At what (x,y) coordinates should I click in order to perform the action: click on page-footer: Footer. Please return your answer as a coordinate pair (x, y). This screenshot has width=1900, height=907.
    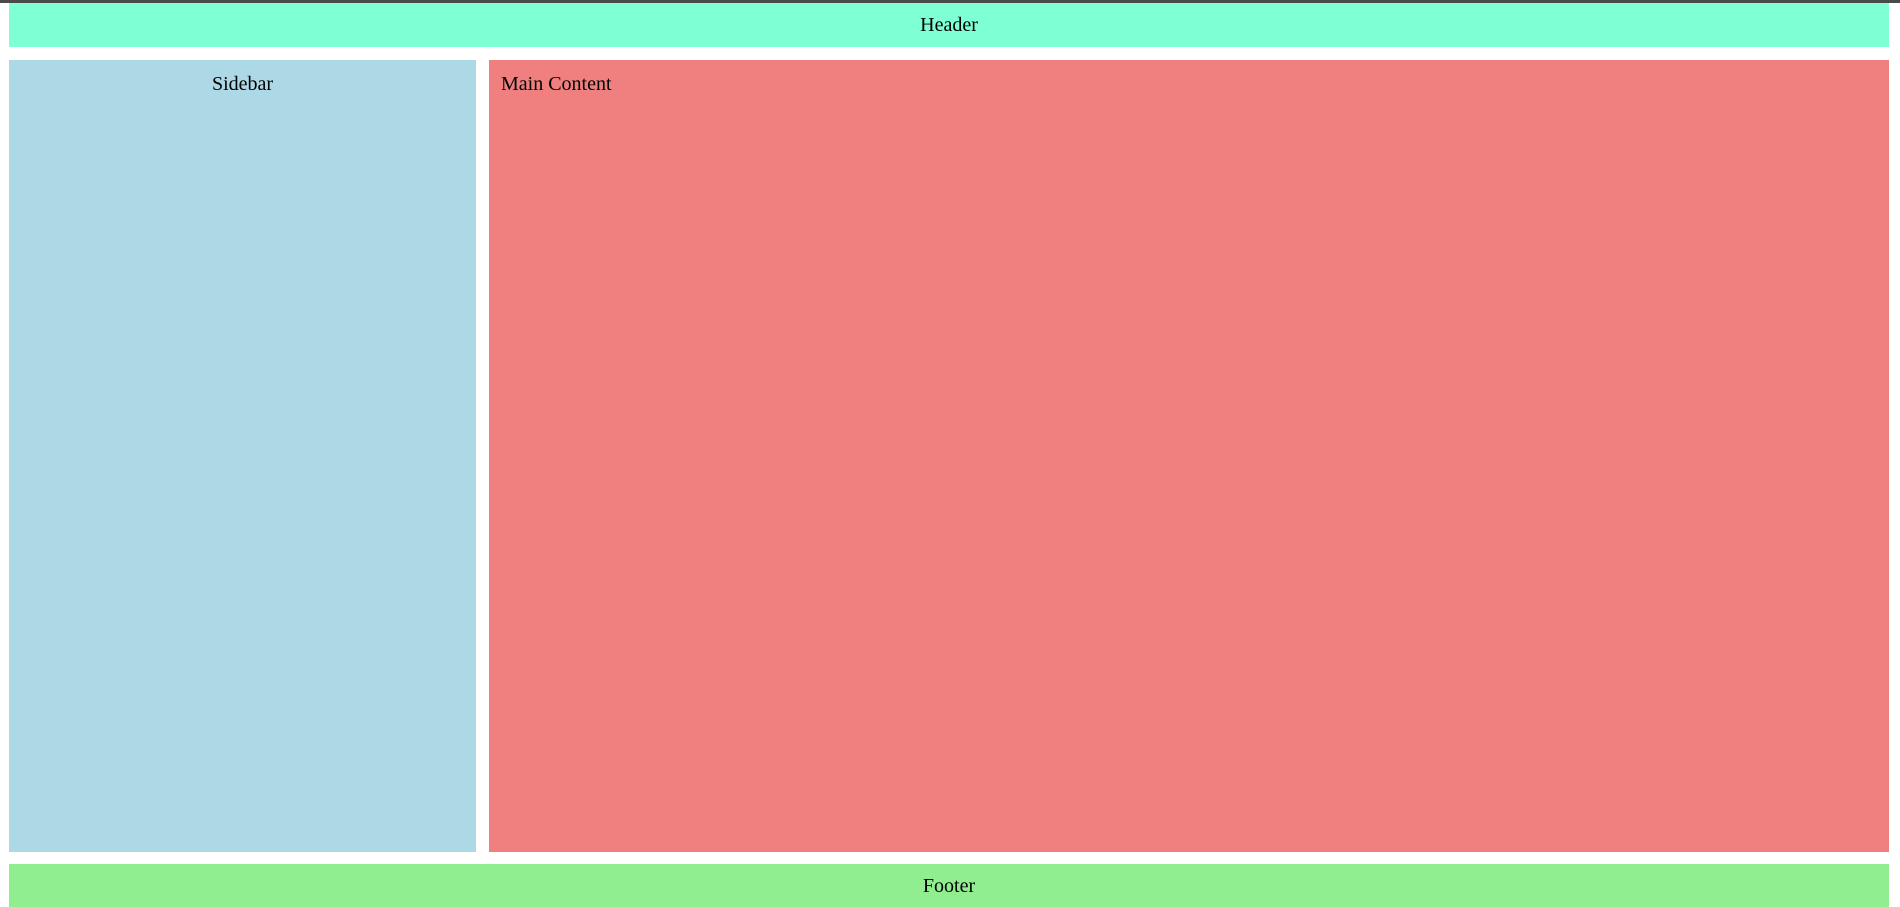
    Looking at the image, I should click on (949, 885).